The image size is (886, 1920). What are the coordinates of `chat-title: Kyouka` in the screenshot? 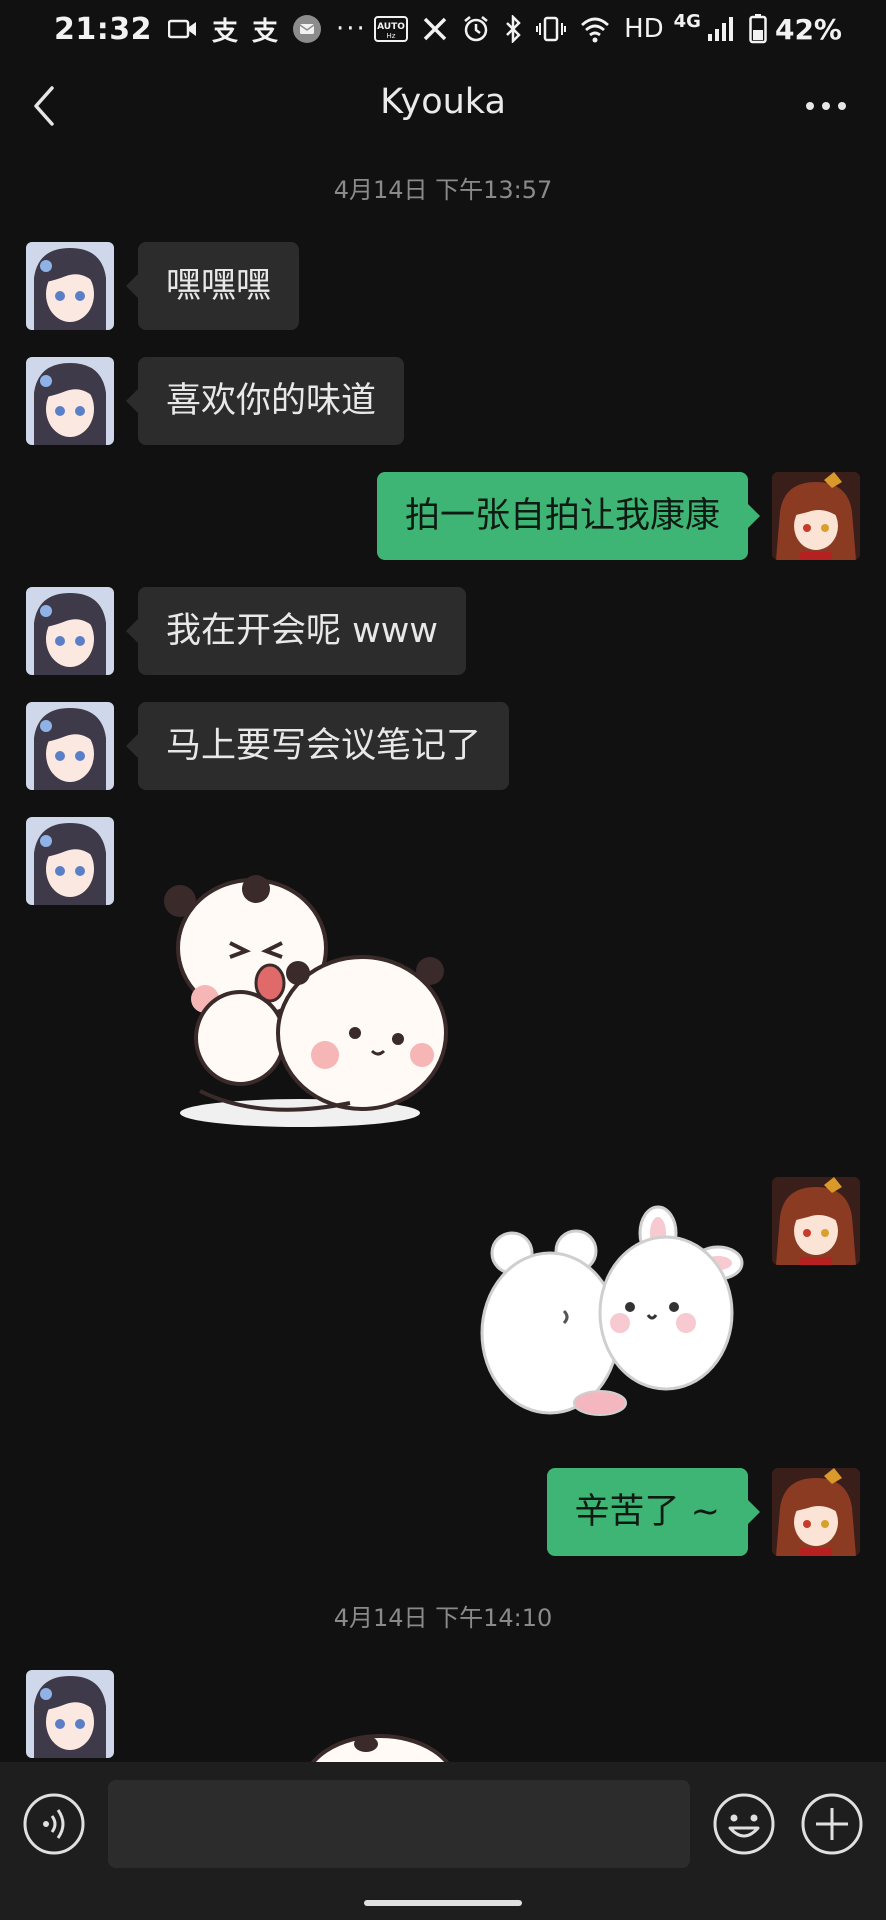 It's located at (443, 102).